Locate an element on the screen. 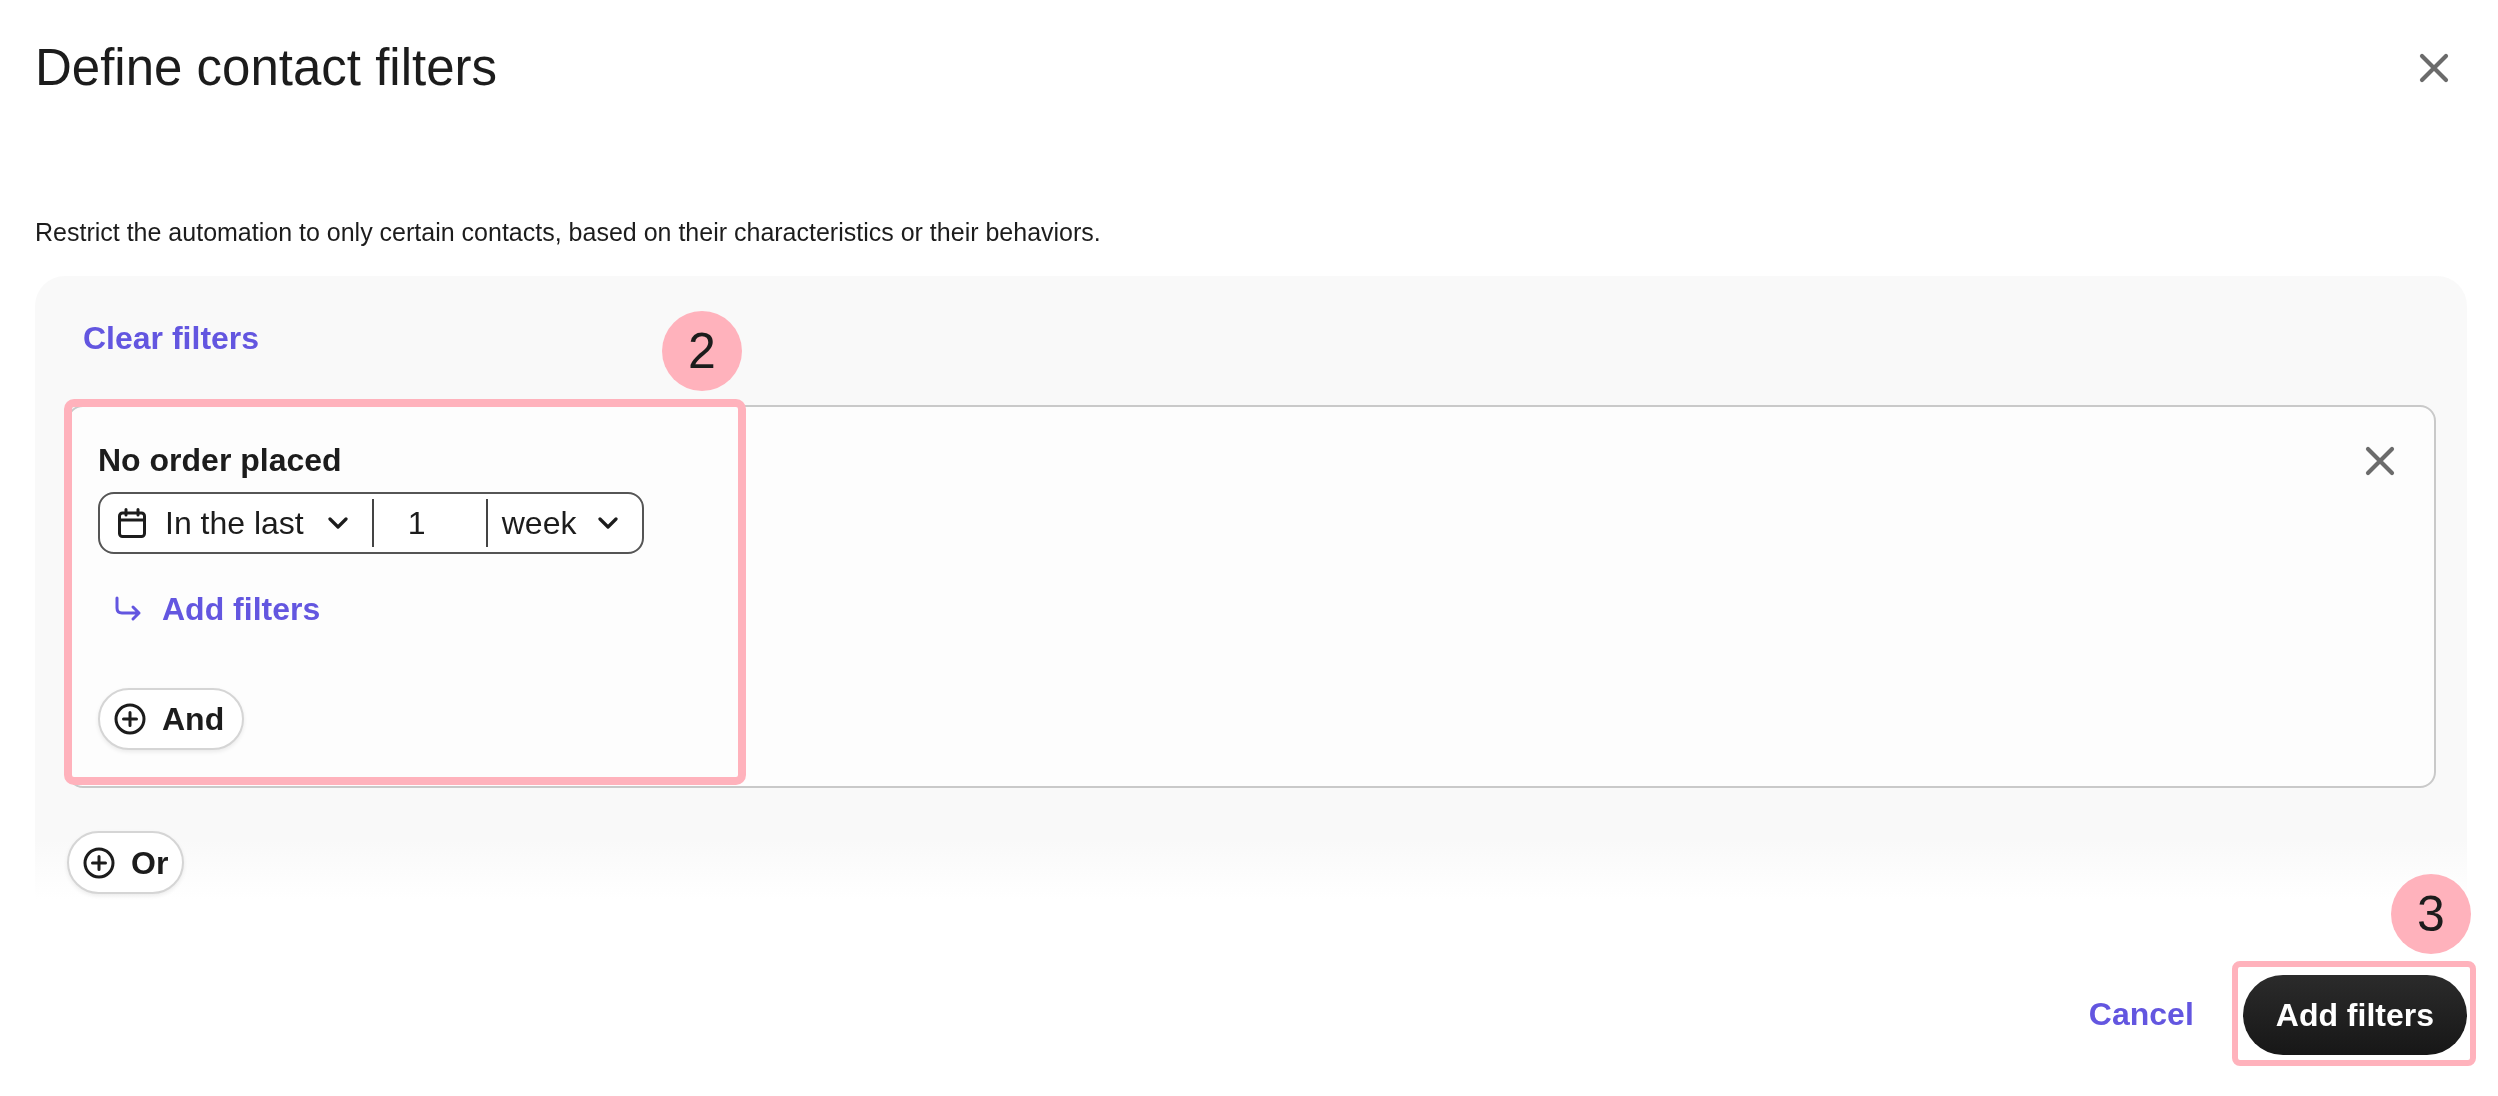 The image size is (2498, 1096). or-button: Or is located at coordinates (126, 862).